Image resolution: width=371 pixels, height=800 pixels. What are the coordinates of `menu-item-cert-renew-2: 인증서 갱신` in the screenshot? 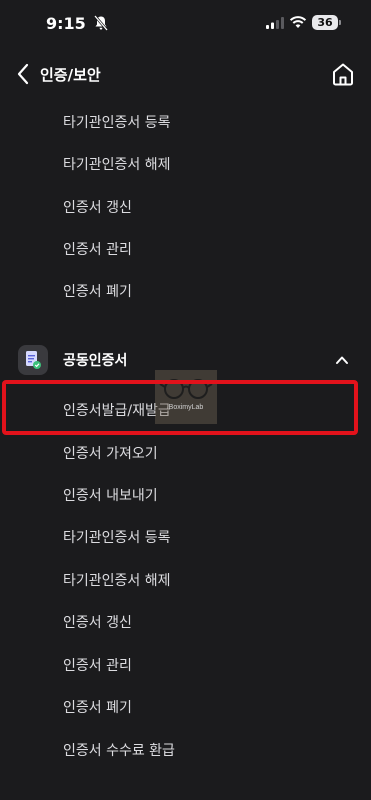 It's located at (97, 623).